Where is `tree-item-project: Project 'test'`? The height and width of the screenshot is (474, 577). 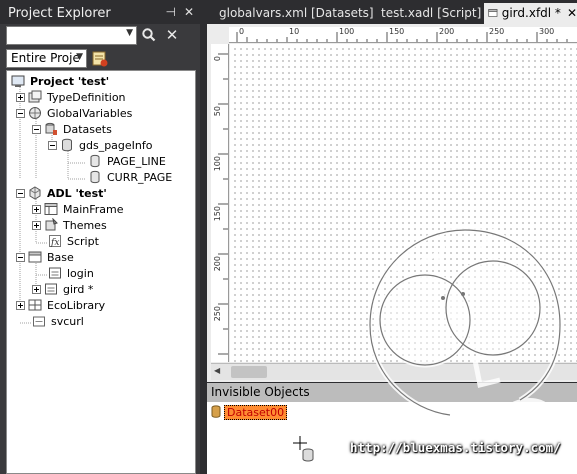 tree-item-project: Project 'test' is located at coordinates (60, 81).